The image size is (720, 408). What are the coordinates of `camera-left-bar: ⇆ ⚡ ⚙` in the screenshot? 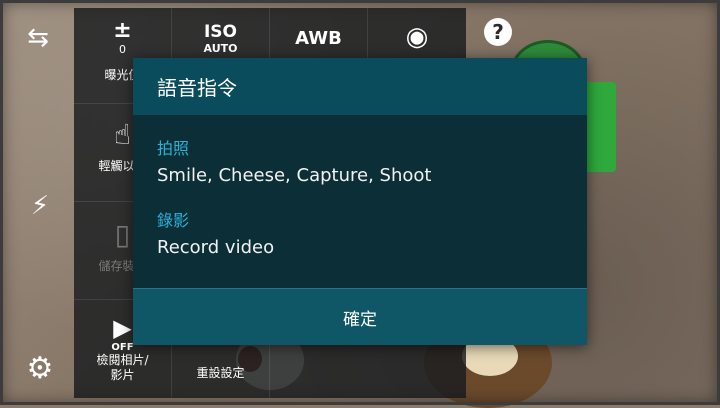 It's located at (37, 202).